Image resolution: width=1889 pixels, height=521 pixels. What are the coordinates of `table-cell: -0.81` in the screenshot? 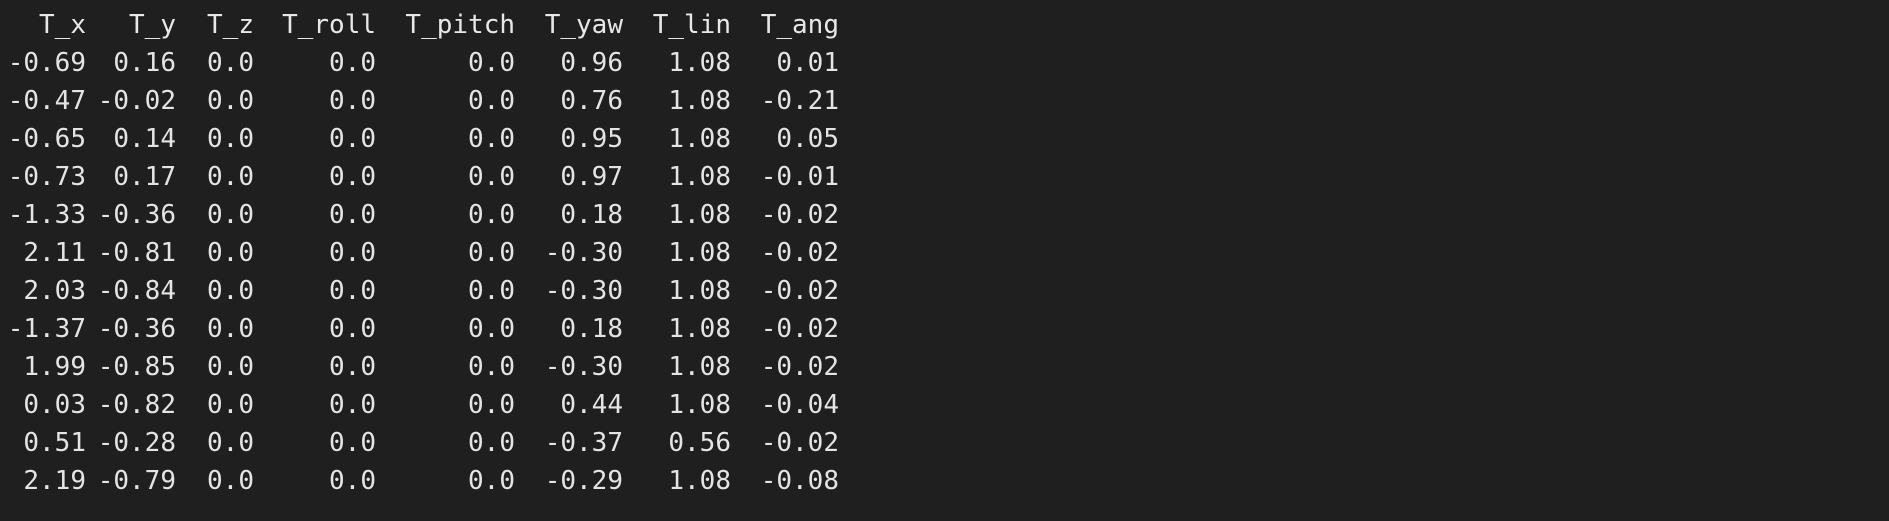 It's located at (136, 253).